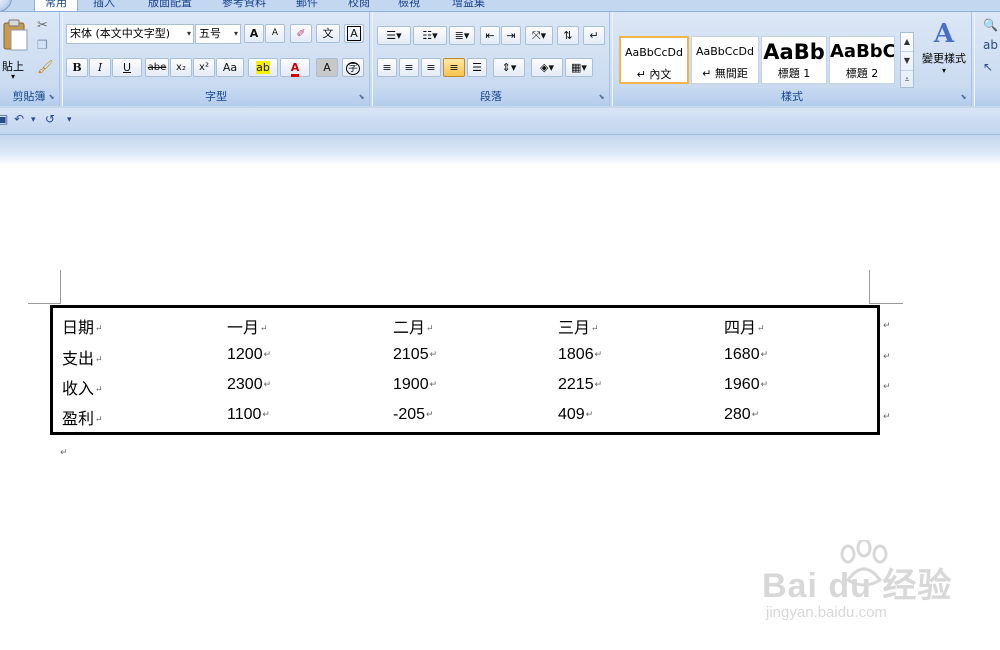 The image size is (1000, 650). Describe the element at coordinates (301, 33) in the screenshot. I see `clear-format-button: ✐` at that location.